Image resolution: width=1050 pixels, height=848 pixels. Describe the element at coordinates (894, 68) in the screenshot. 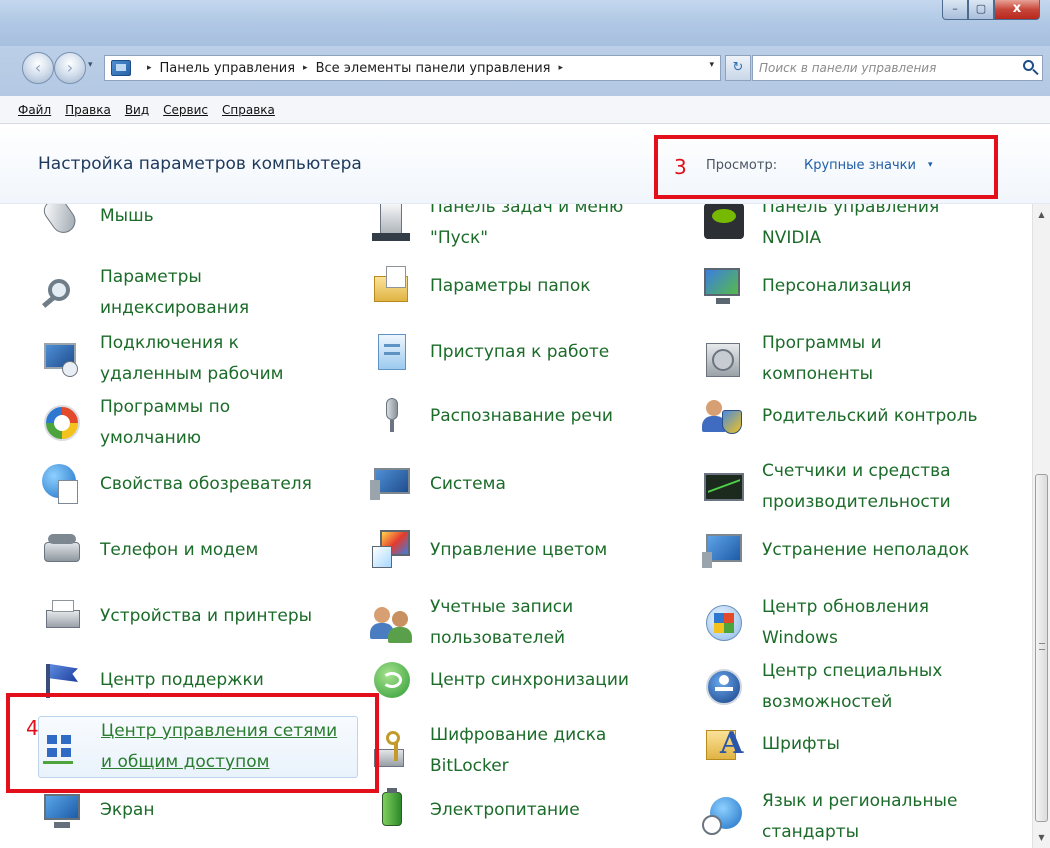

I see `search-input` at that location.